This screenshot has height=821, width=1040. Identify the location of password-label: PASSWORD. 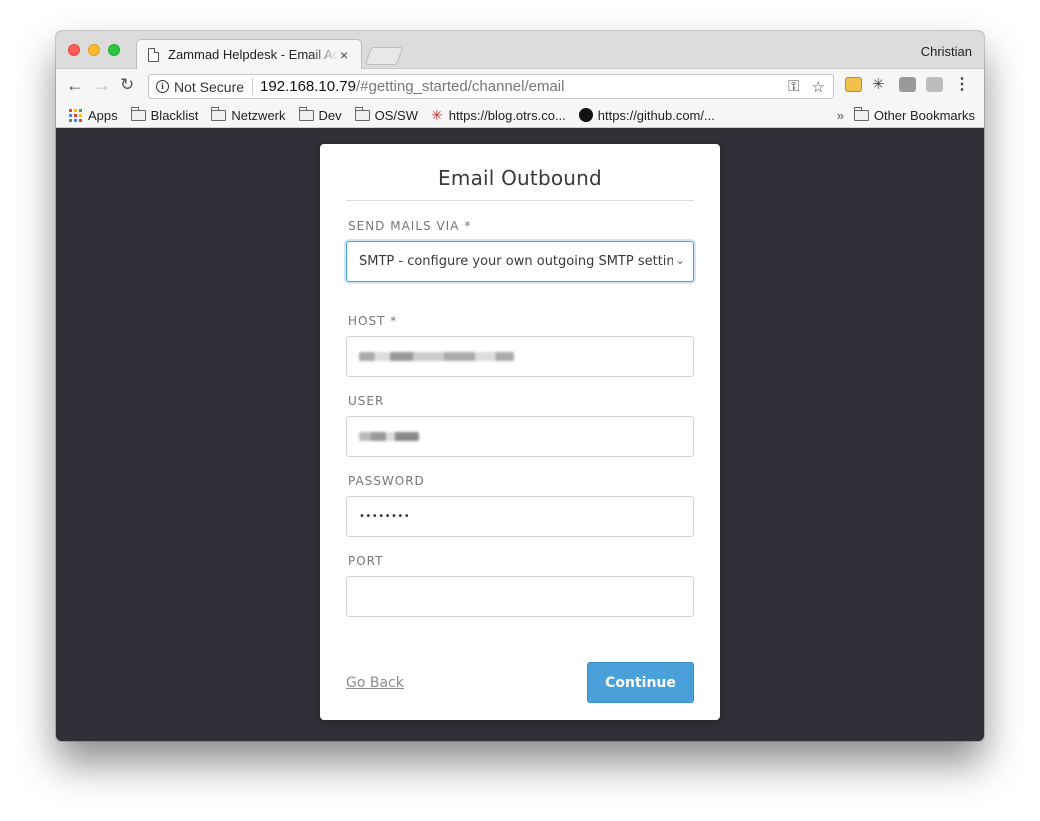
(386, 481).